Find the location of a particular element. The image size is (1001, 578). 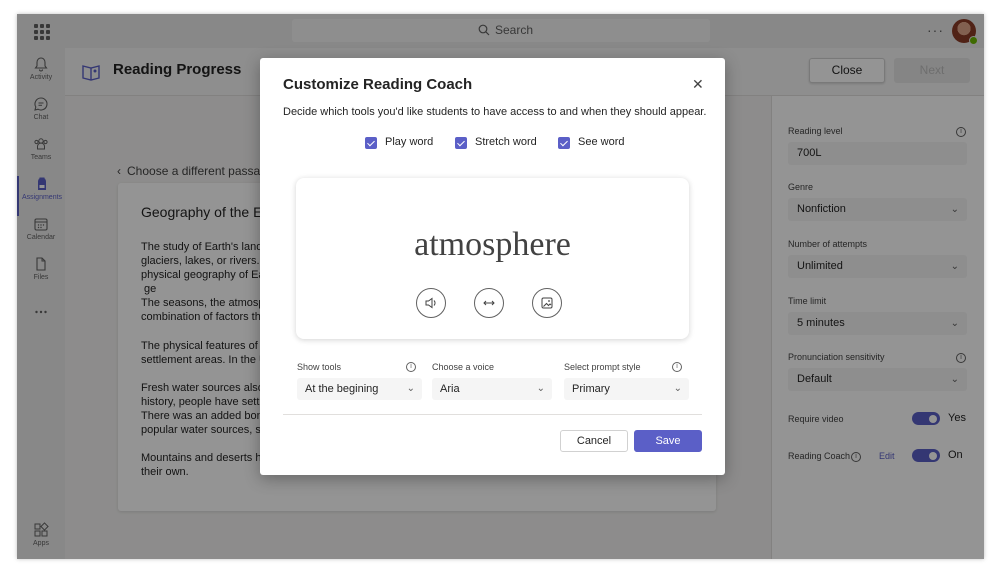

play-word-button is located at coordinates (431, 303).